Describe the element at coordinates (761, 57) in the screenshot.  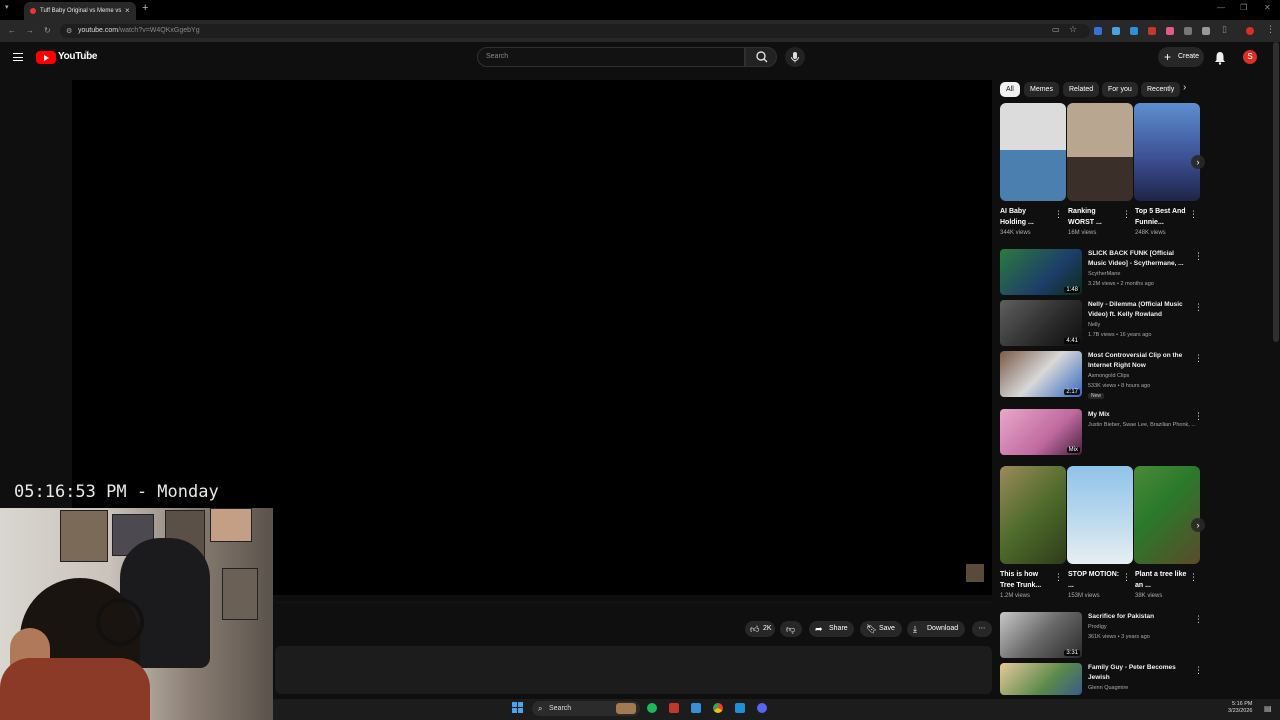
I see `search-button` at that location.